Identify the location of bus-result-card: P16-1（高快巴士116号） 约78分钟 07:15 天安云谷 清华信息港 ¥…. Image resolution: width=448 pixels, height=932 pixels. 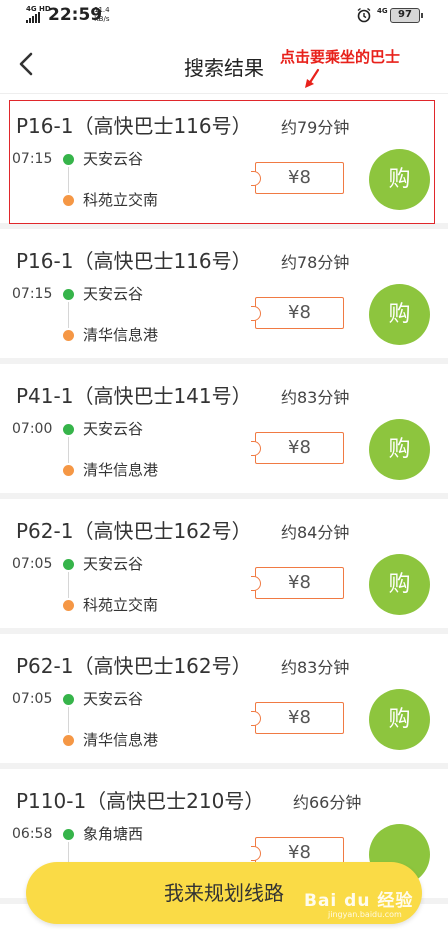
(224, 296).